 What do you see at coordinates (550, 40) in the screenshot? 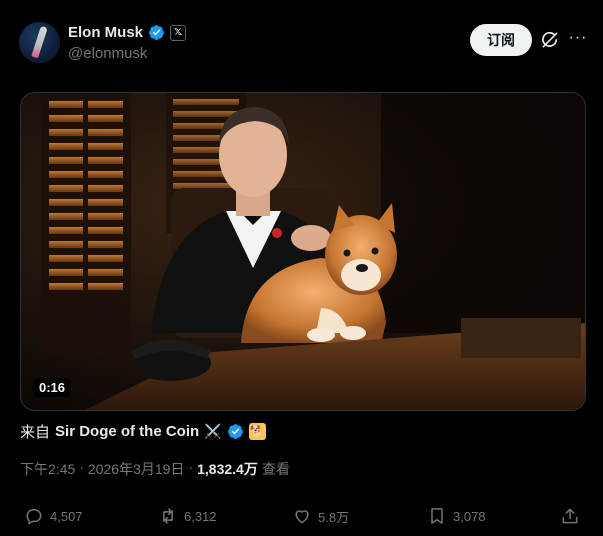
I see `grok-icon` at bounding box center [550, 40].